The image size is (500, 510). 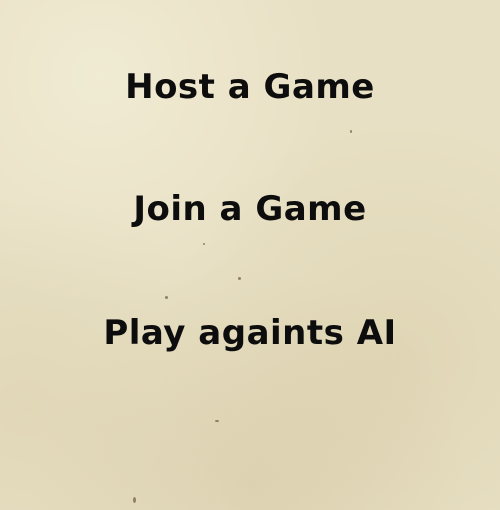 I want to click on play-against-ai-button: Play againts AI, so click(x=250, y=333).